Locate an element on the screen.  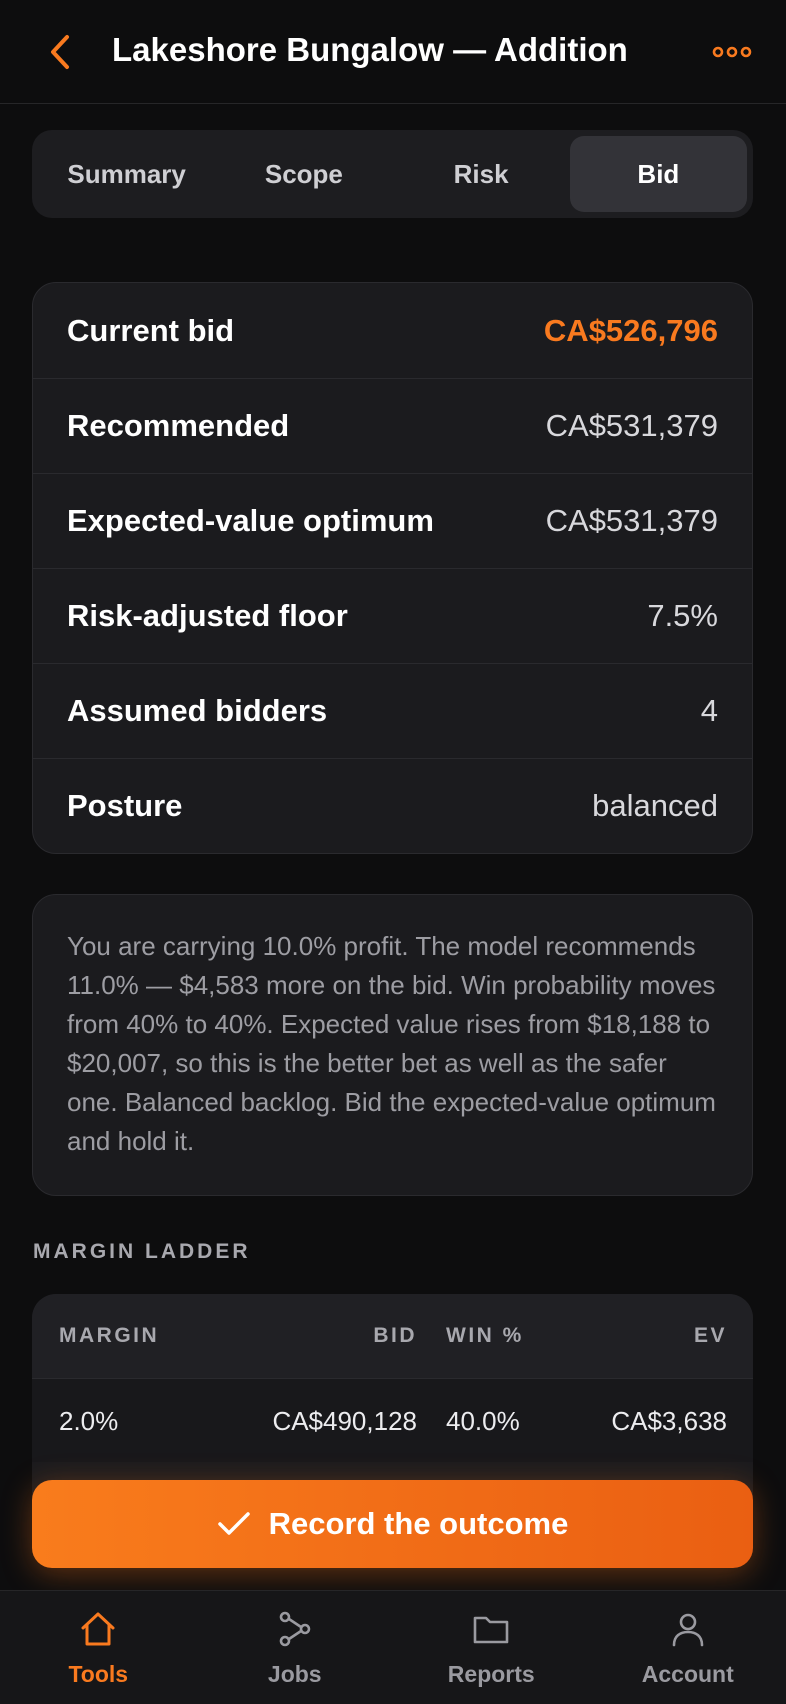
folder-icon is located at coordinates (491, 1630).